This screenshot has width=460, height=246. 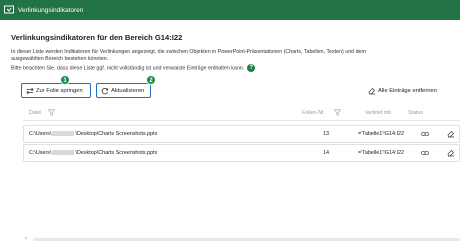 I want to click on scrollbar-track, so click(x=246, y=239).